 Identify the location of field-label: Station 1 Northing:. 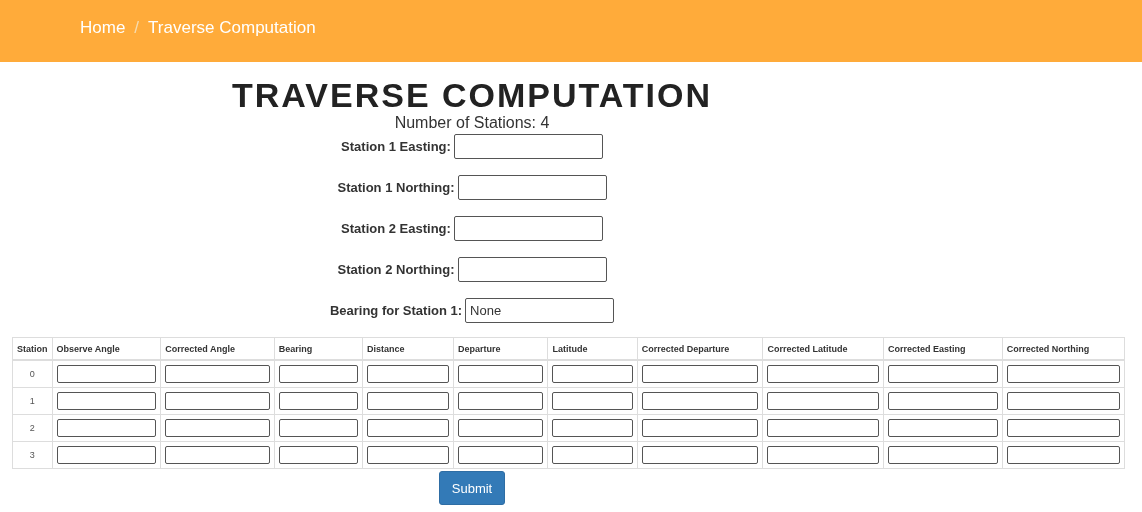
(396, 187).